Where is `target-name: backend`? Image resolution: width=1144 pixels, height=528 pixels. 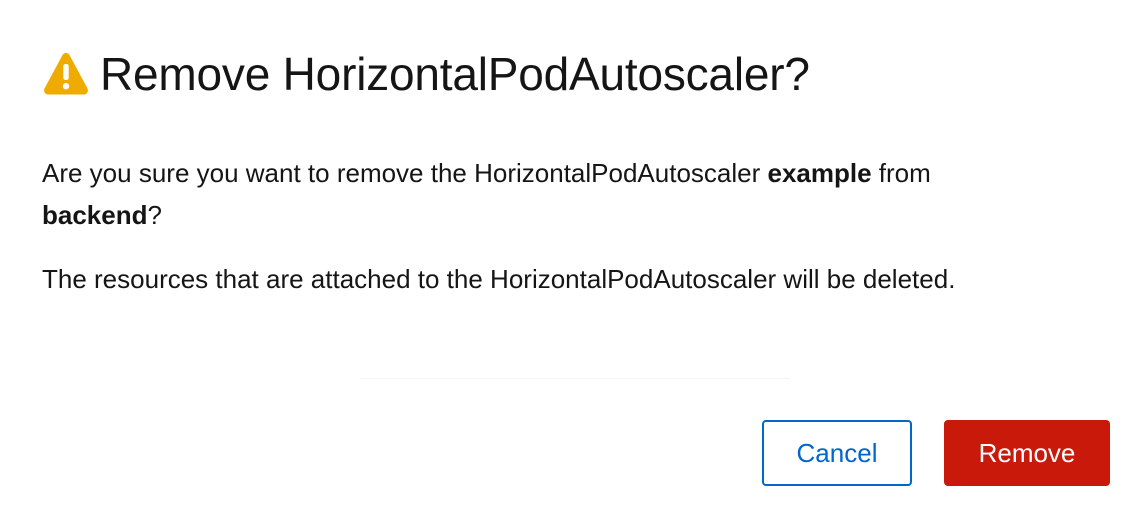
target-name: backend is located at coordinates (95, 215).